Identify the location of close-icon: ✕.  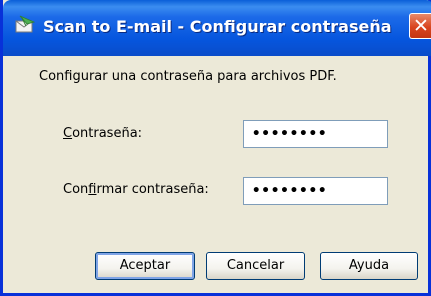
(421, 26).